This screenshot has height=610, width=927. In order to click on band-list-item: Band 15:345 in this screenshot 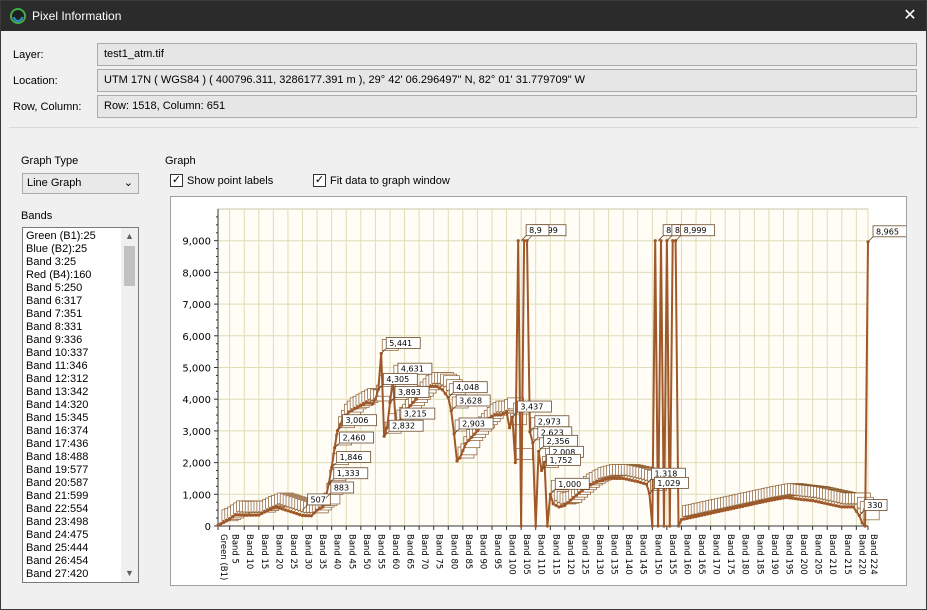, I will do `click(73, 418)`.